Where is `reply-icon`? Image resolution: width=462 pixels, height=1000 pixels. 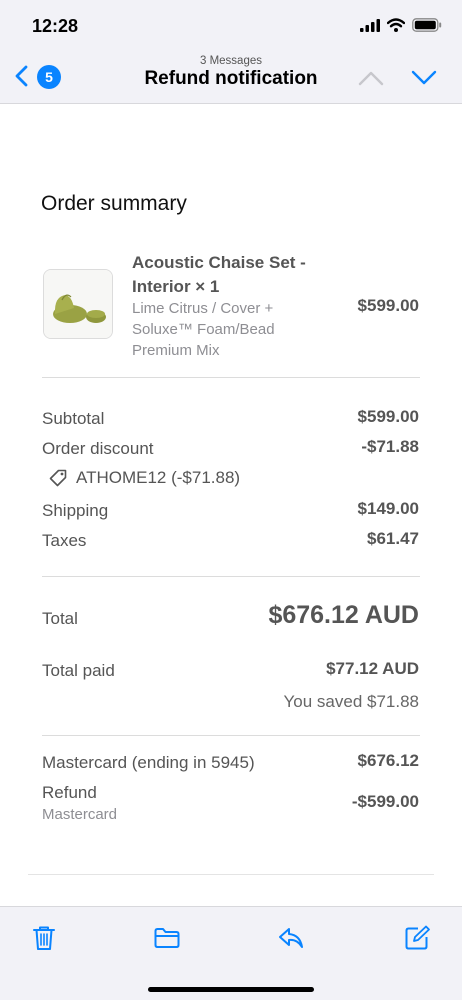 reply-icon is located at coordinates (291, 938).